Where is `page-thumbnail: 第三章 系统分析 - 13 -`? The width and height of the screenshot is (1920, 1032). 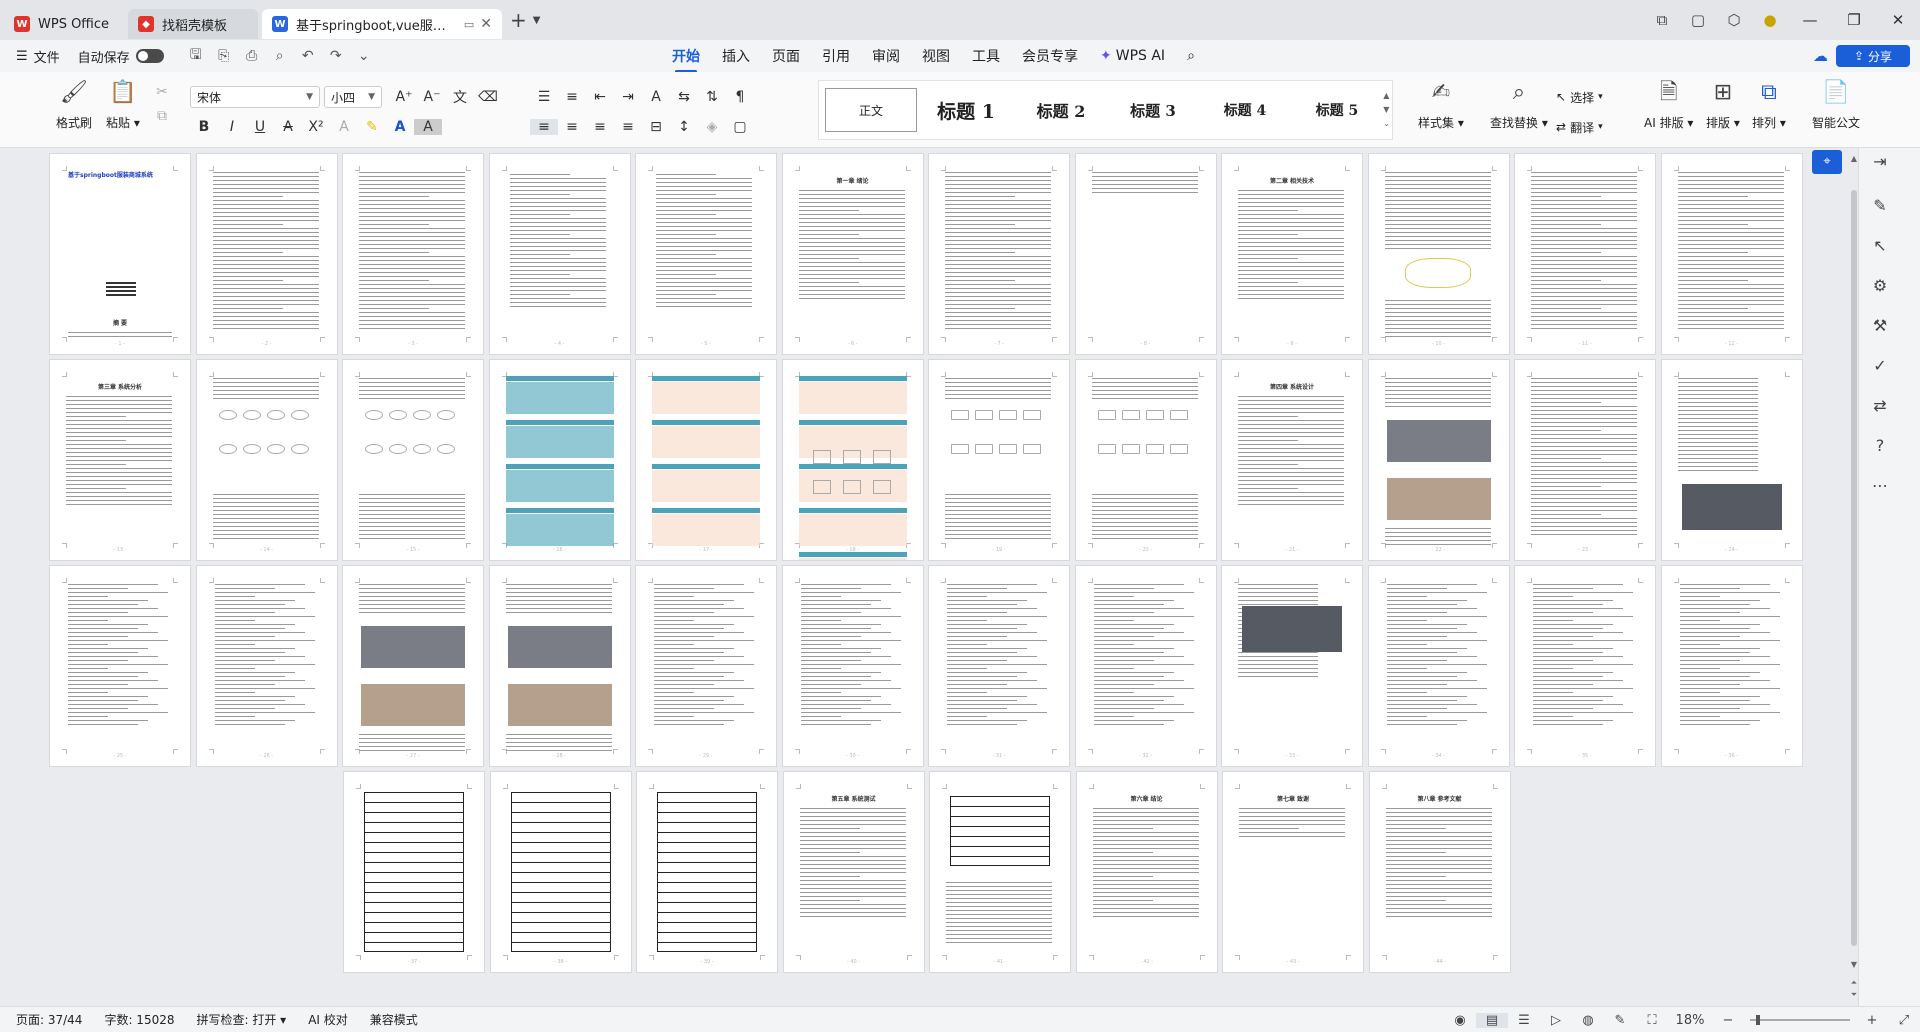
page-thumbnail: 第三章 系统分析 - 13 - is located at coordinates (120, 460).